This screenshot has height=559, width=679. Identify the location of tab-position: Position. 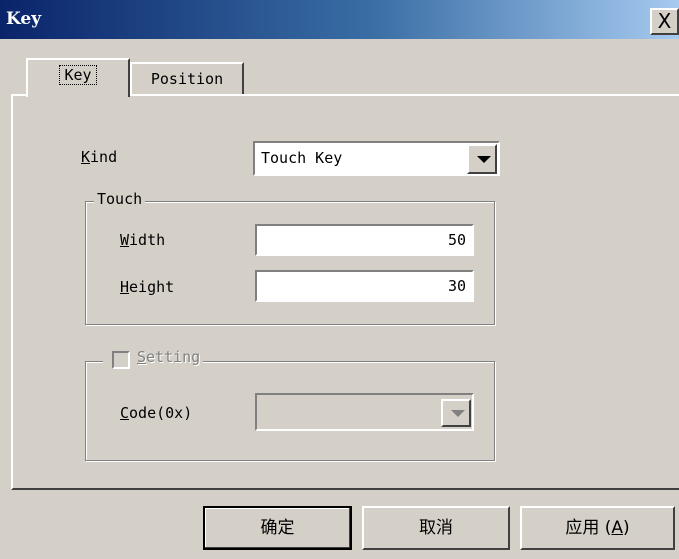
(187, 79).